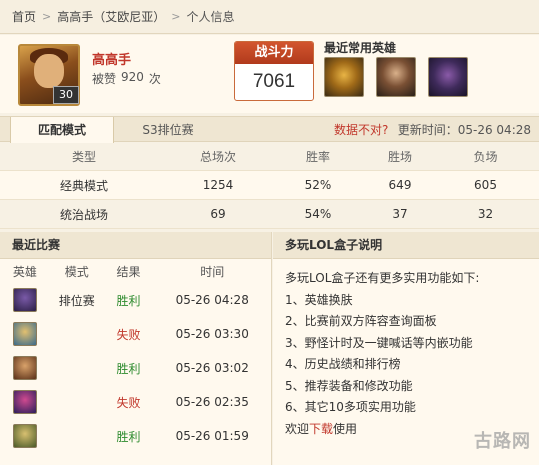  What do you see at coordinates (218, 185) in the screenshot?
I see `table-cell: 1254` at bounding box center [218, 185].